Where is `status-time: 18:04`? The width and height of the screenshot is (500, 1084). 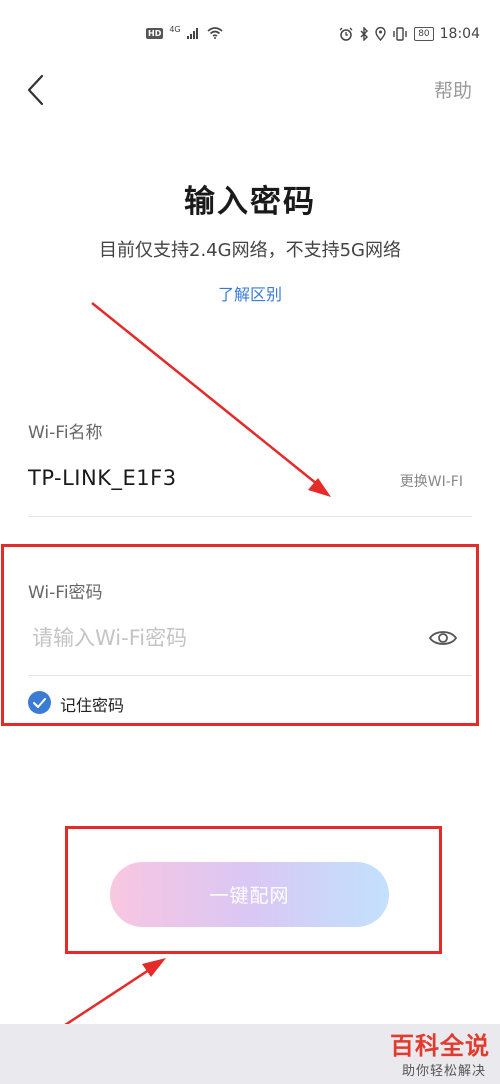 status-time: 18:04 is located at coordinates (459, 34).